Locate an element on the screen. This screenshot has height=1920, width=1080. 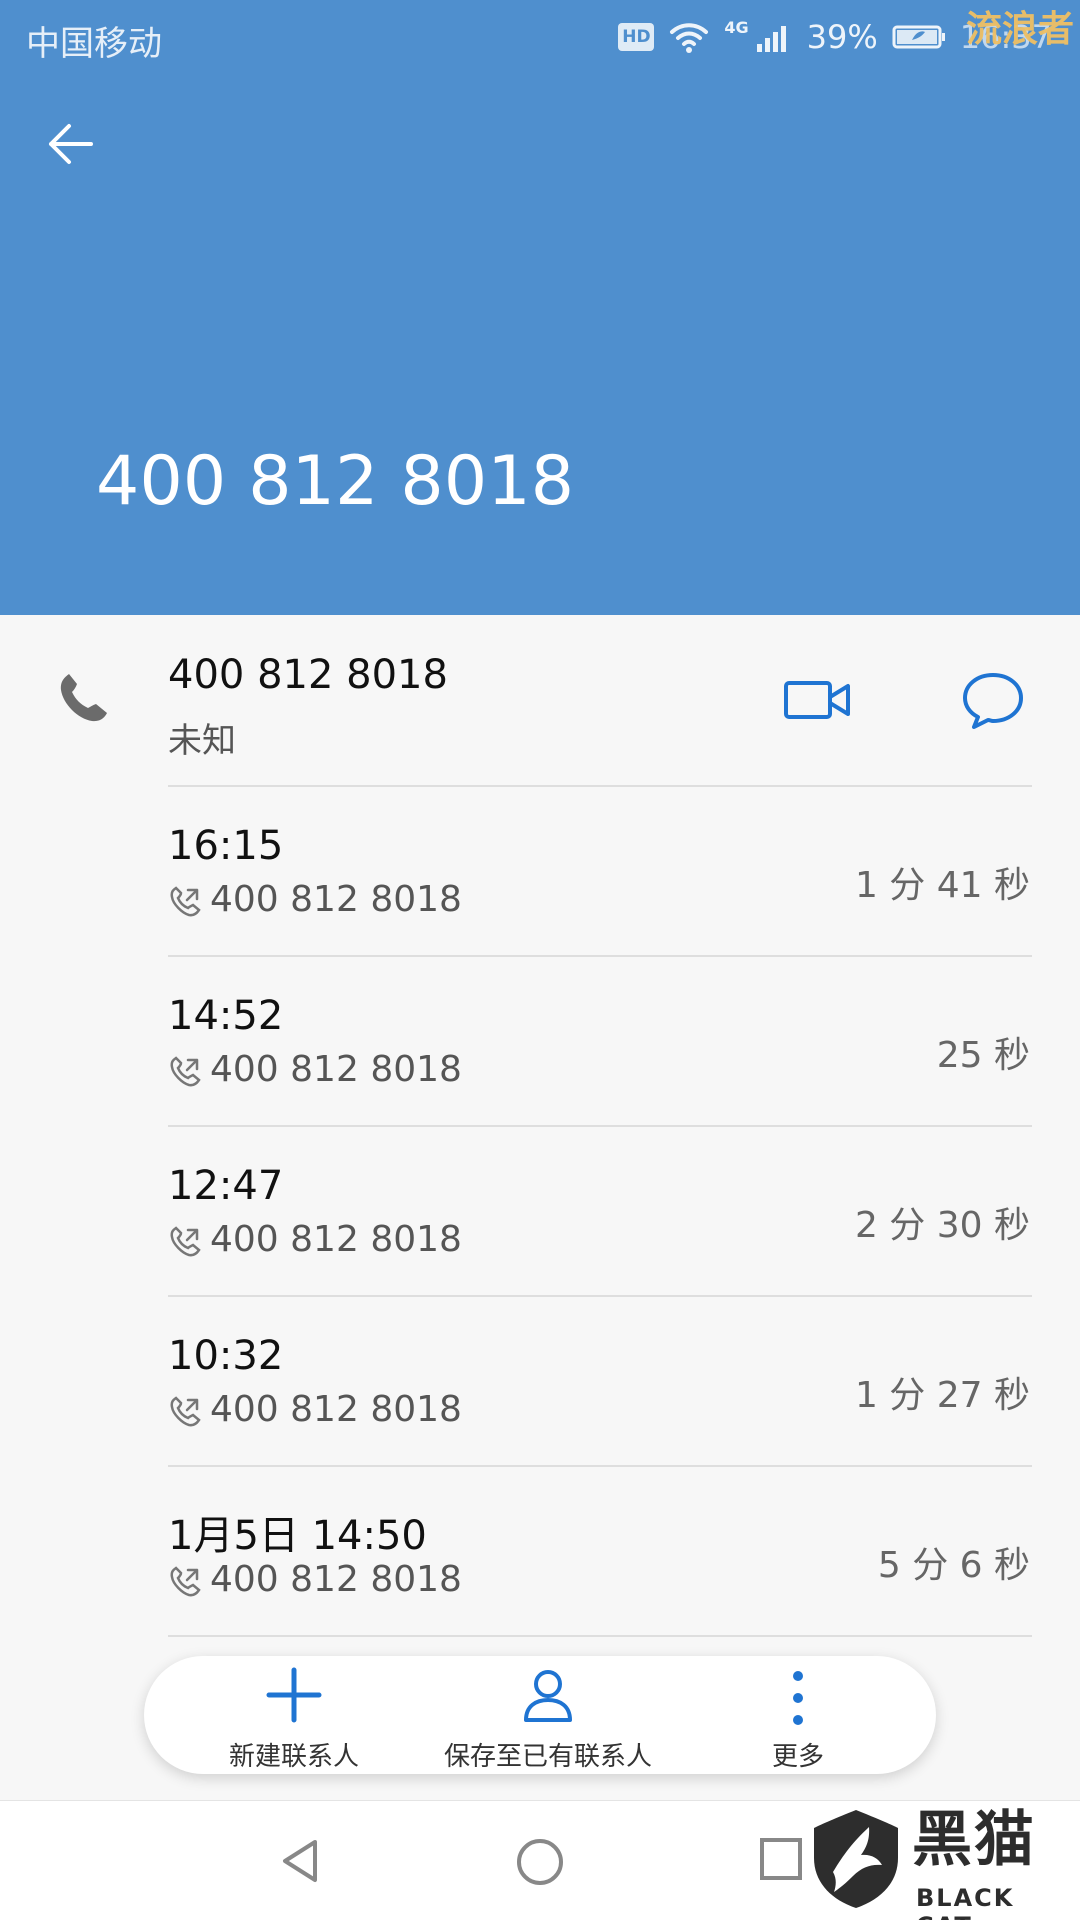
nav-back-button is located at coordinates (300, 1861).